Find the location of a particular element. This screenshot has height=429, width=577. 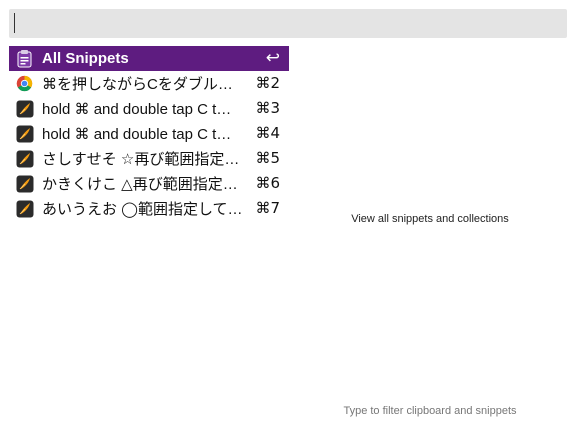

search-input is located at coordinates (288, 23).